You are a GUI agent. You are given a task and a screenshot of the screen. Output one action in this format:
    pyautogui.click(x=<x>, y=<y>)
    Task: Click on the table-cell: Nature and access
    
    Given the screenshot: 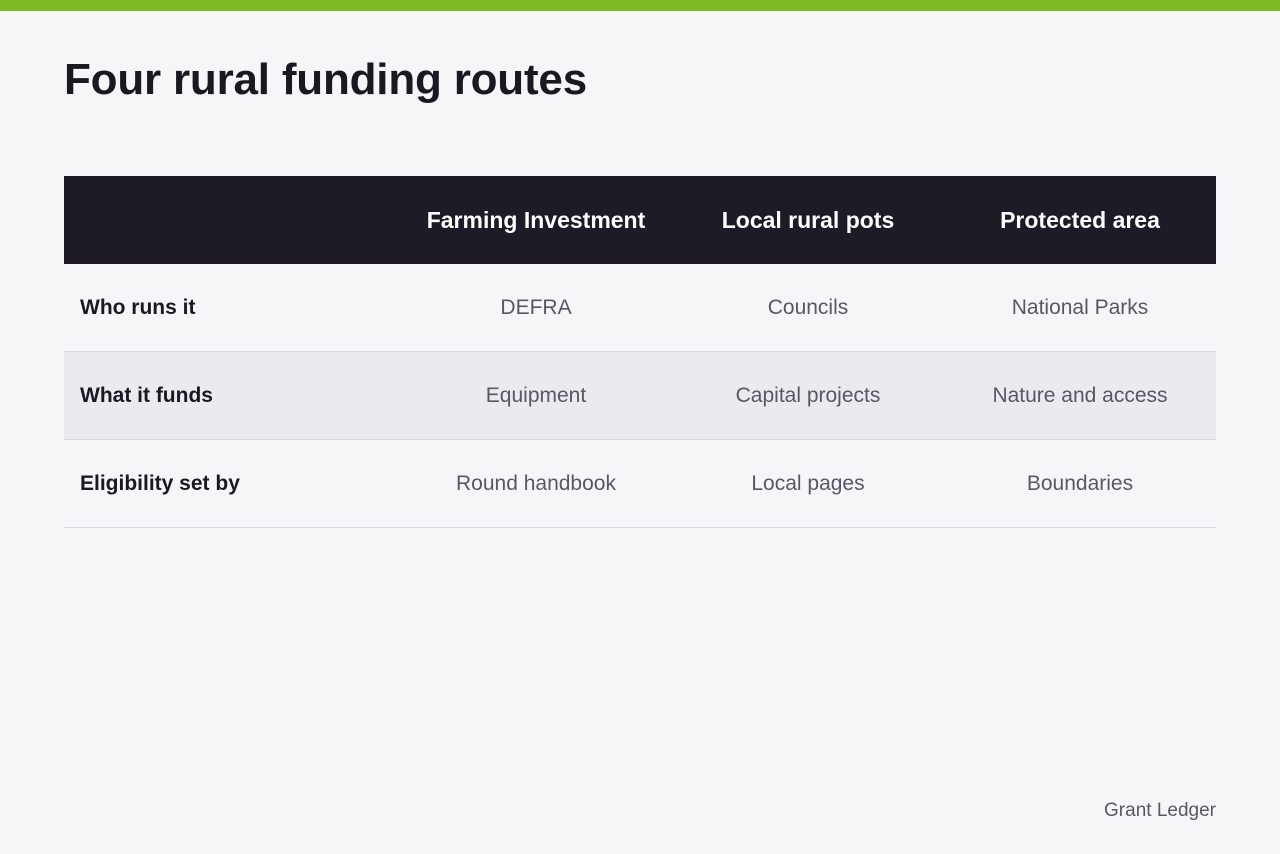 What is the action you would take?
    pyautogui.click(x=1080, y=395)
    